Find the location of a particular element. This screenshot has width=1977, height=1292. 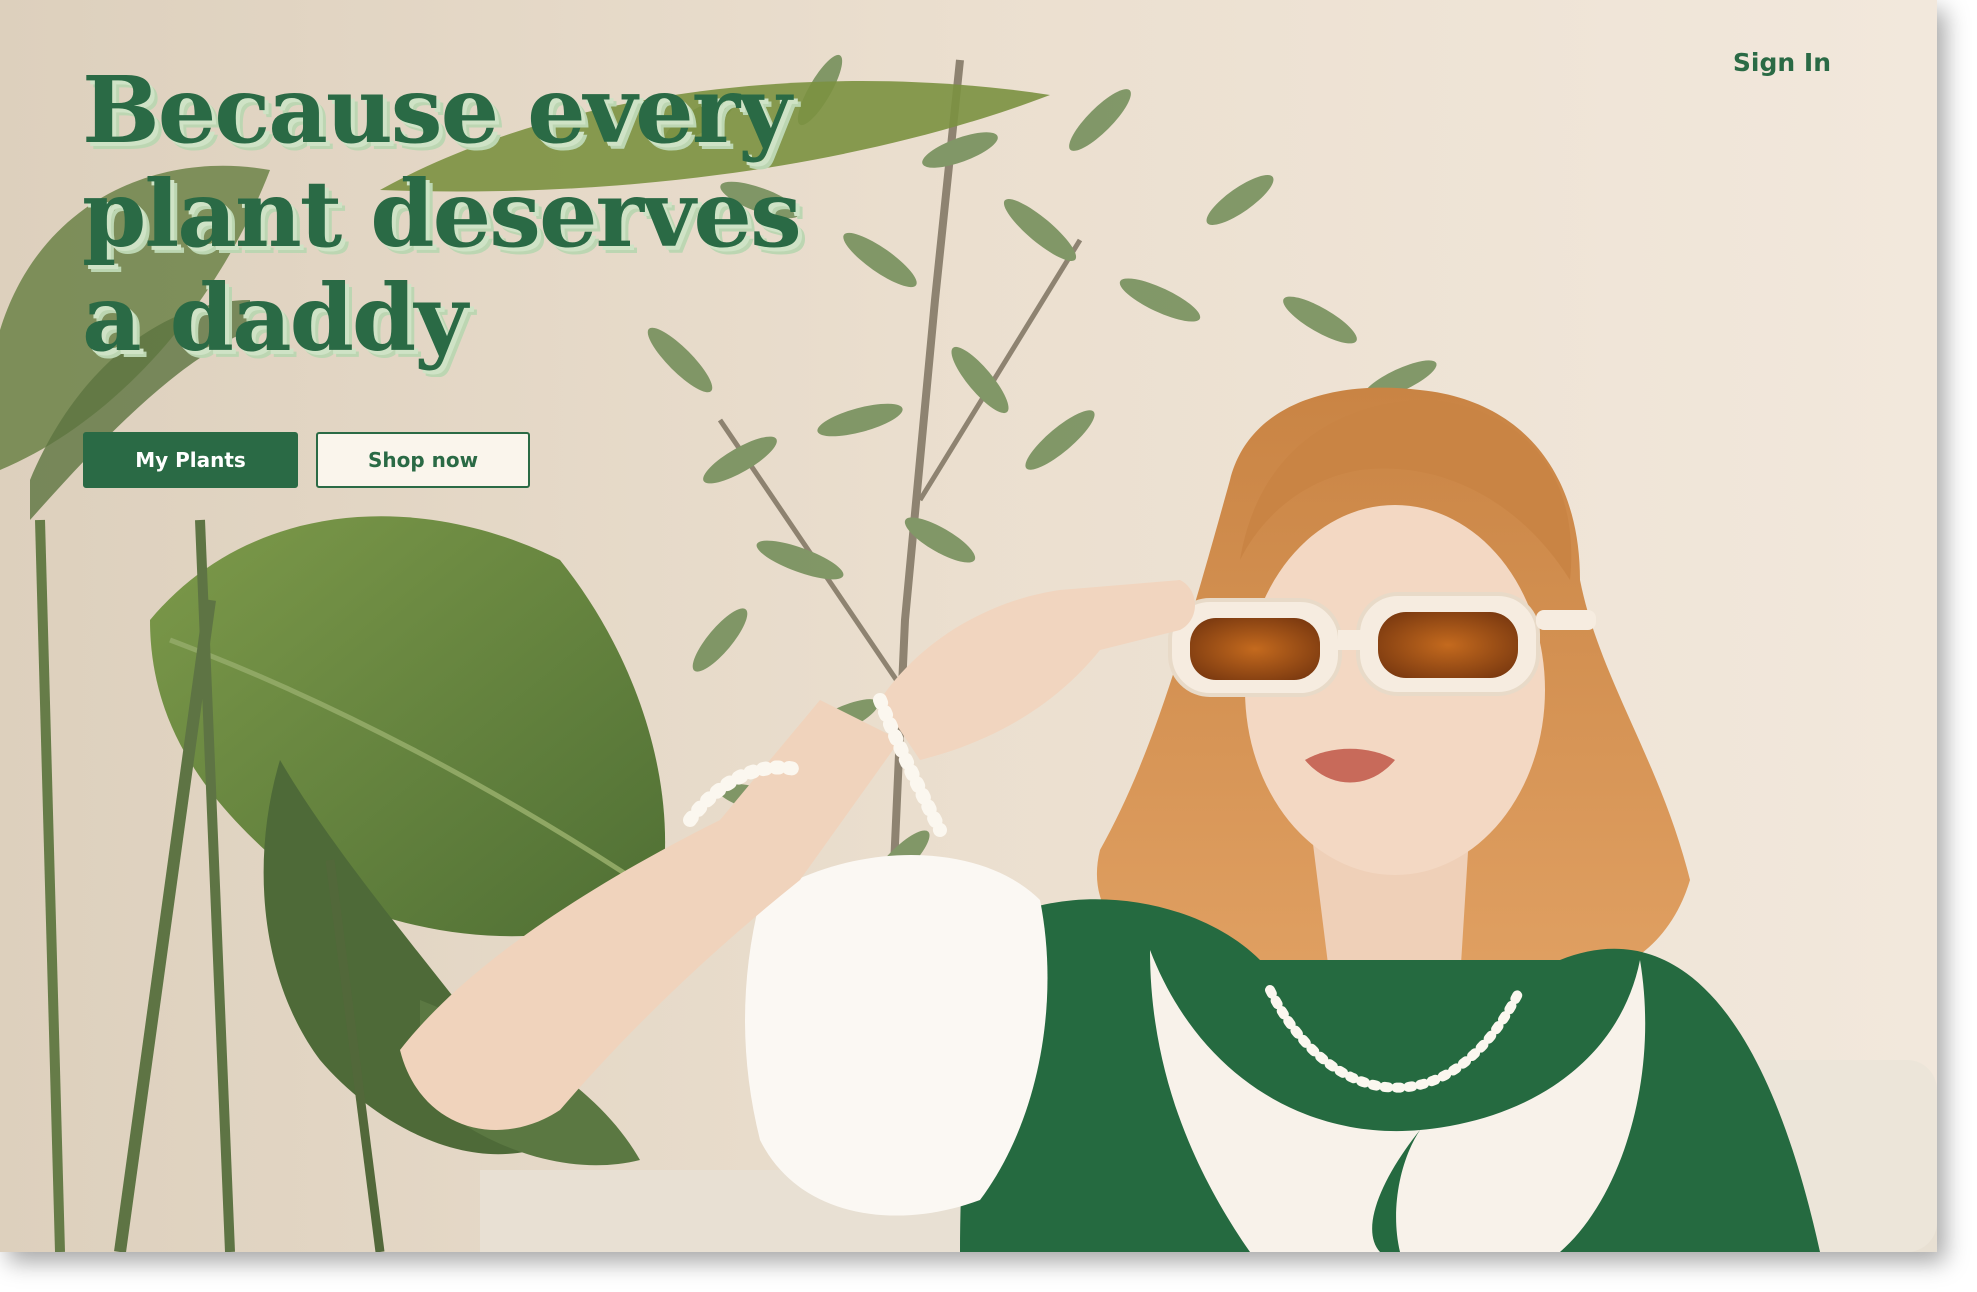

hero-headline: Because every plant deserves a daddy is located at coordinates (532, 214).